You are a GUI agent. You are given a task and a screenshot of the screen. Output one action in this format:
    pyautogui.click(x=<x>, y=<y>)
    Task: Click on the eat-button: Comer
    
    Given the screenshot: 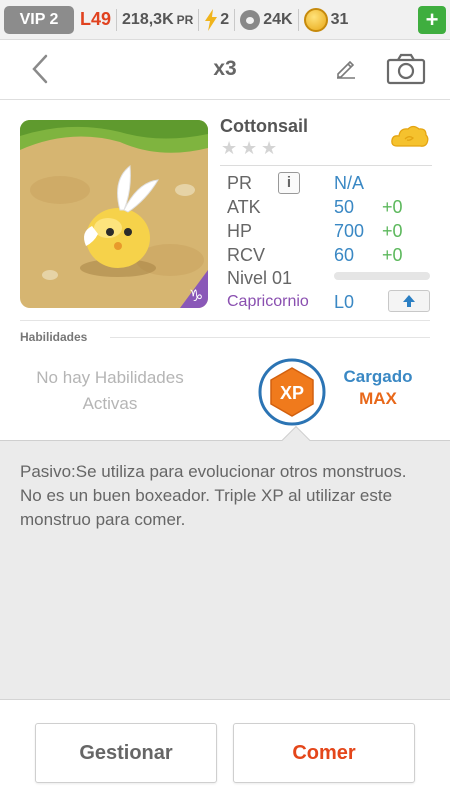 What is the action you would take?
    pyautogui.click(x=324, y=753)
    